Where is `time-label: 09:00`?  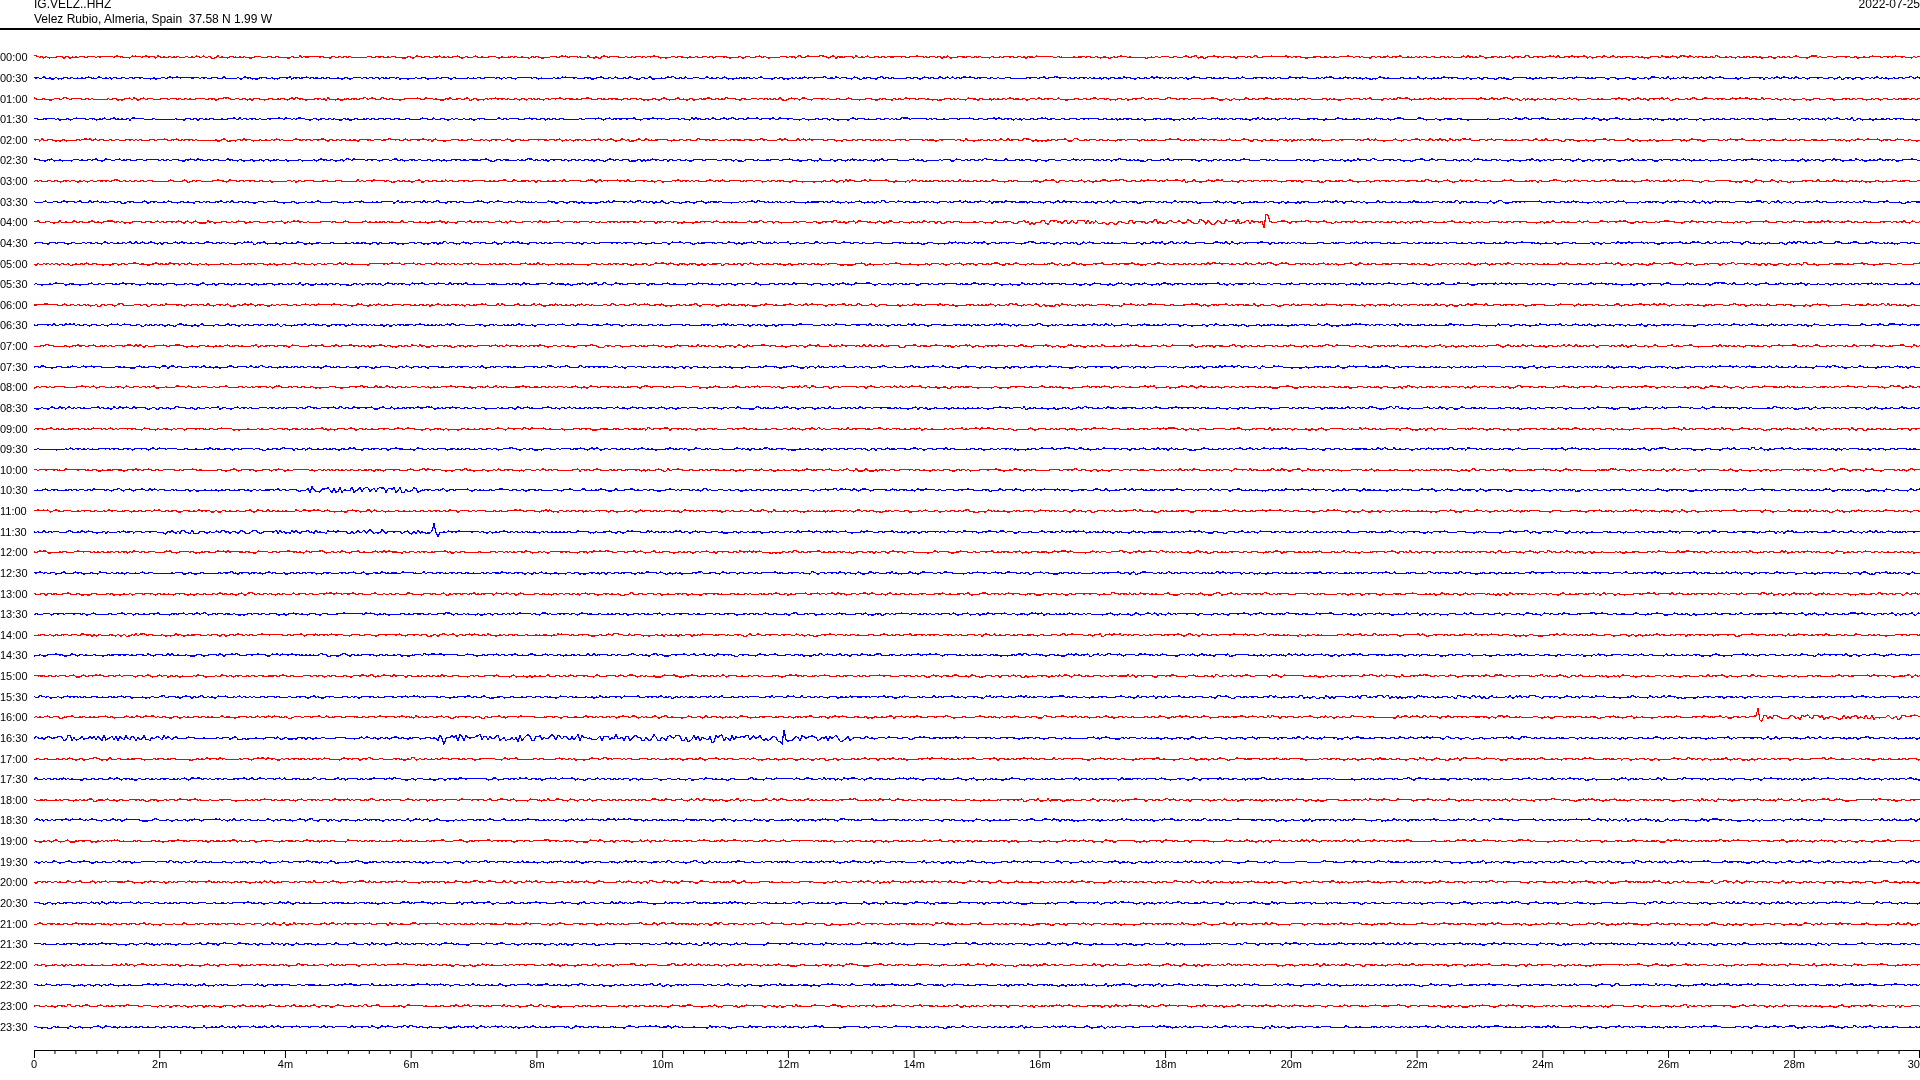
time-label: 09:00 is located at coordinates (14, 428).